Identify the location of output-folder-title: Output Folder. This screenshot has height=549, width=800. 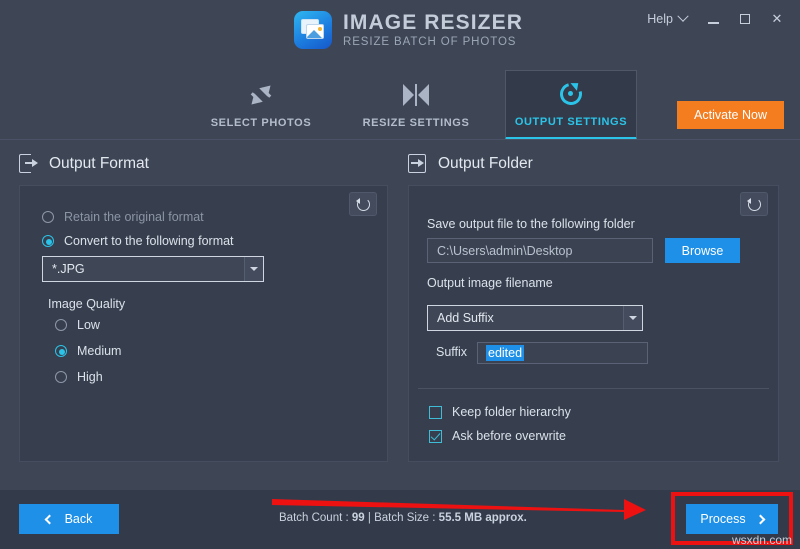
(485, 163).